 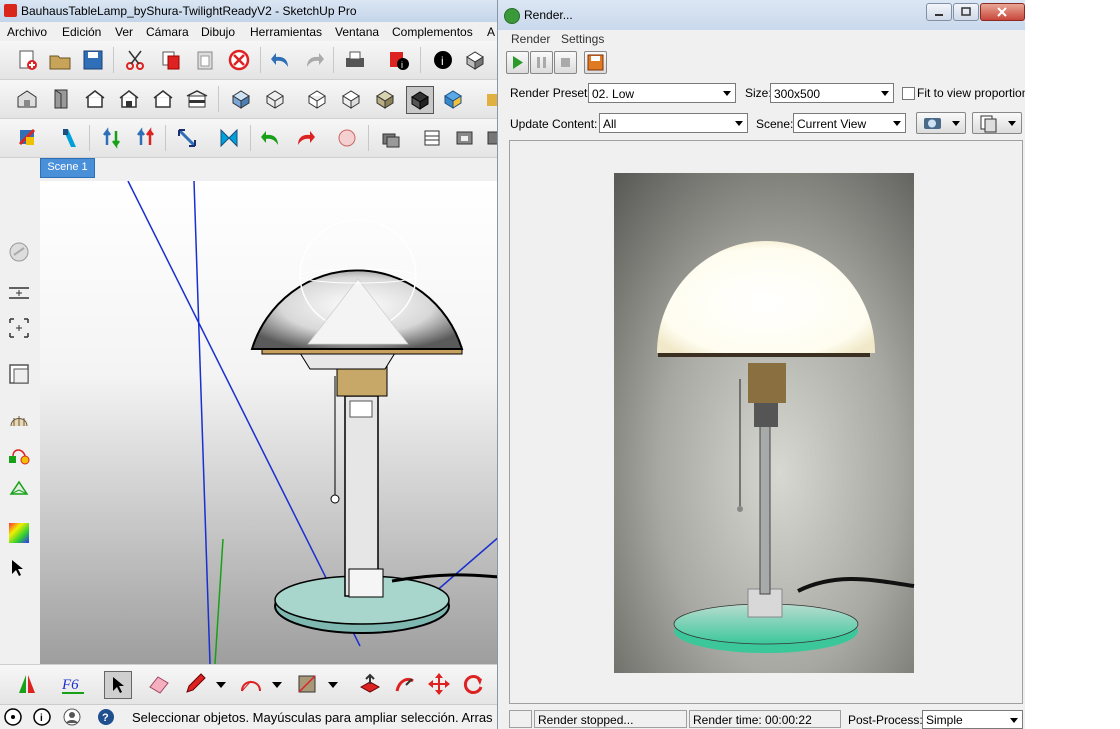 I want to click on menu-camara: Cámara, so click(x=167, y=32).